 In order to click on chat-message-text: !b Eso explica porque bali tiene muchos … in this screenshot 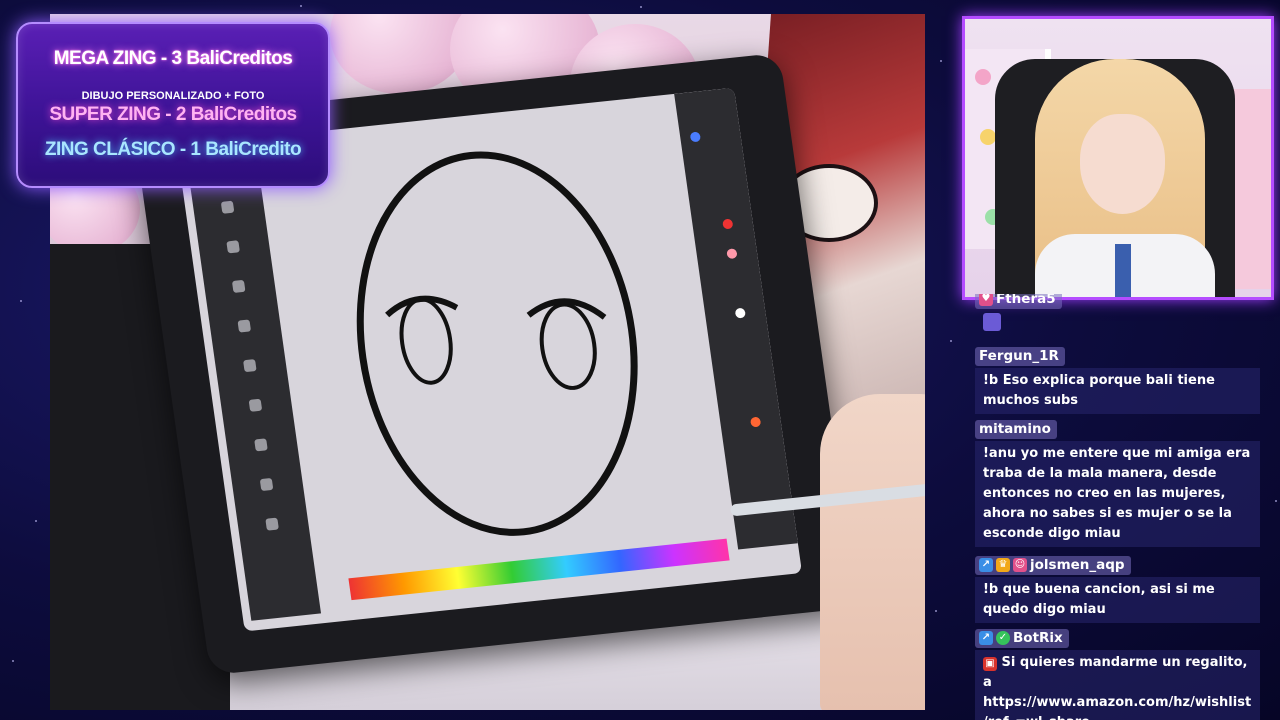, I will do `click(1117, 391)`.